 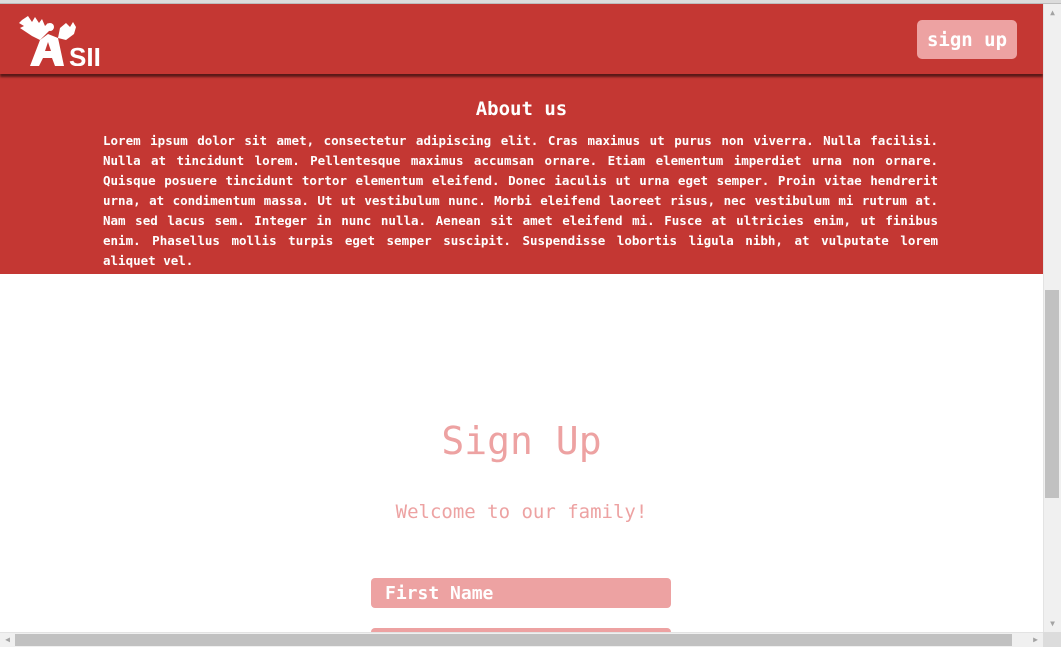 What do you see at coordinates (521, 512) in the screenshot?
I see `signup-subtitle: Welcome to our family!` at bounding box center [521, 512].